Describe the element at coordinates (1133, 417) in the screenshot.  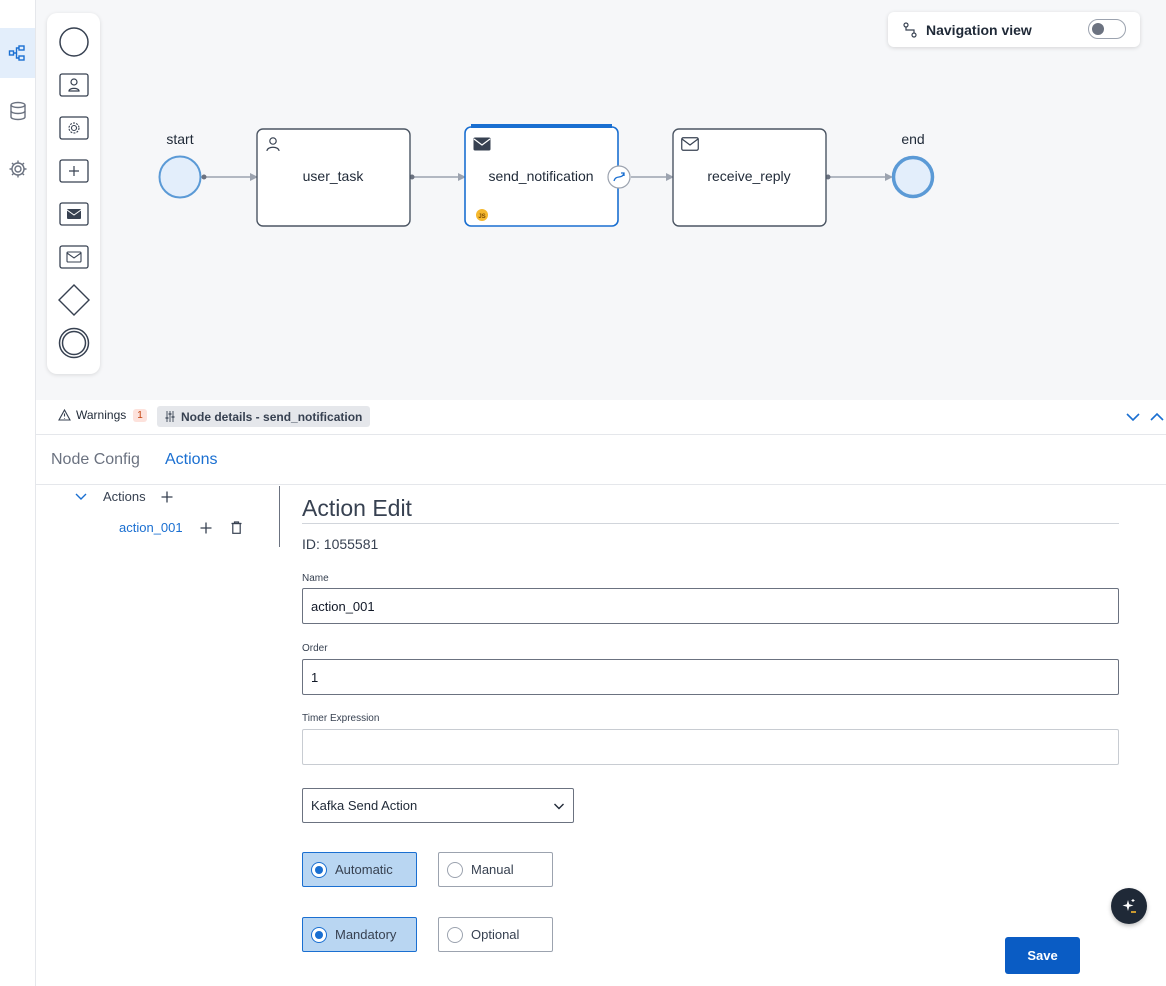
I see `collapse-down-icon` at that location.